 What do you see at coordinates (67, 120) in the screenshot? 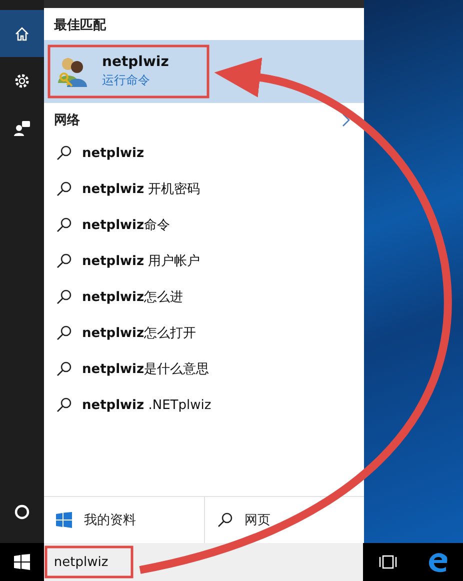
I see `section-heading: 网络` at bounding box center [67, 120].